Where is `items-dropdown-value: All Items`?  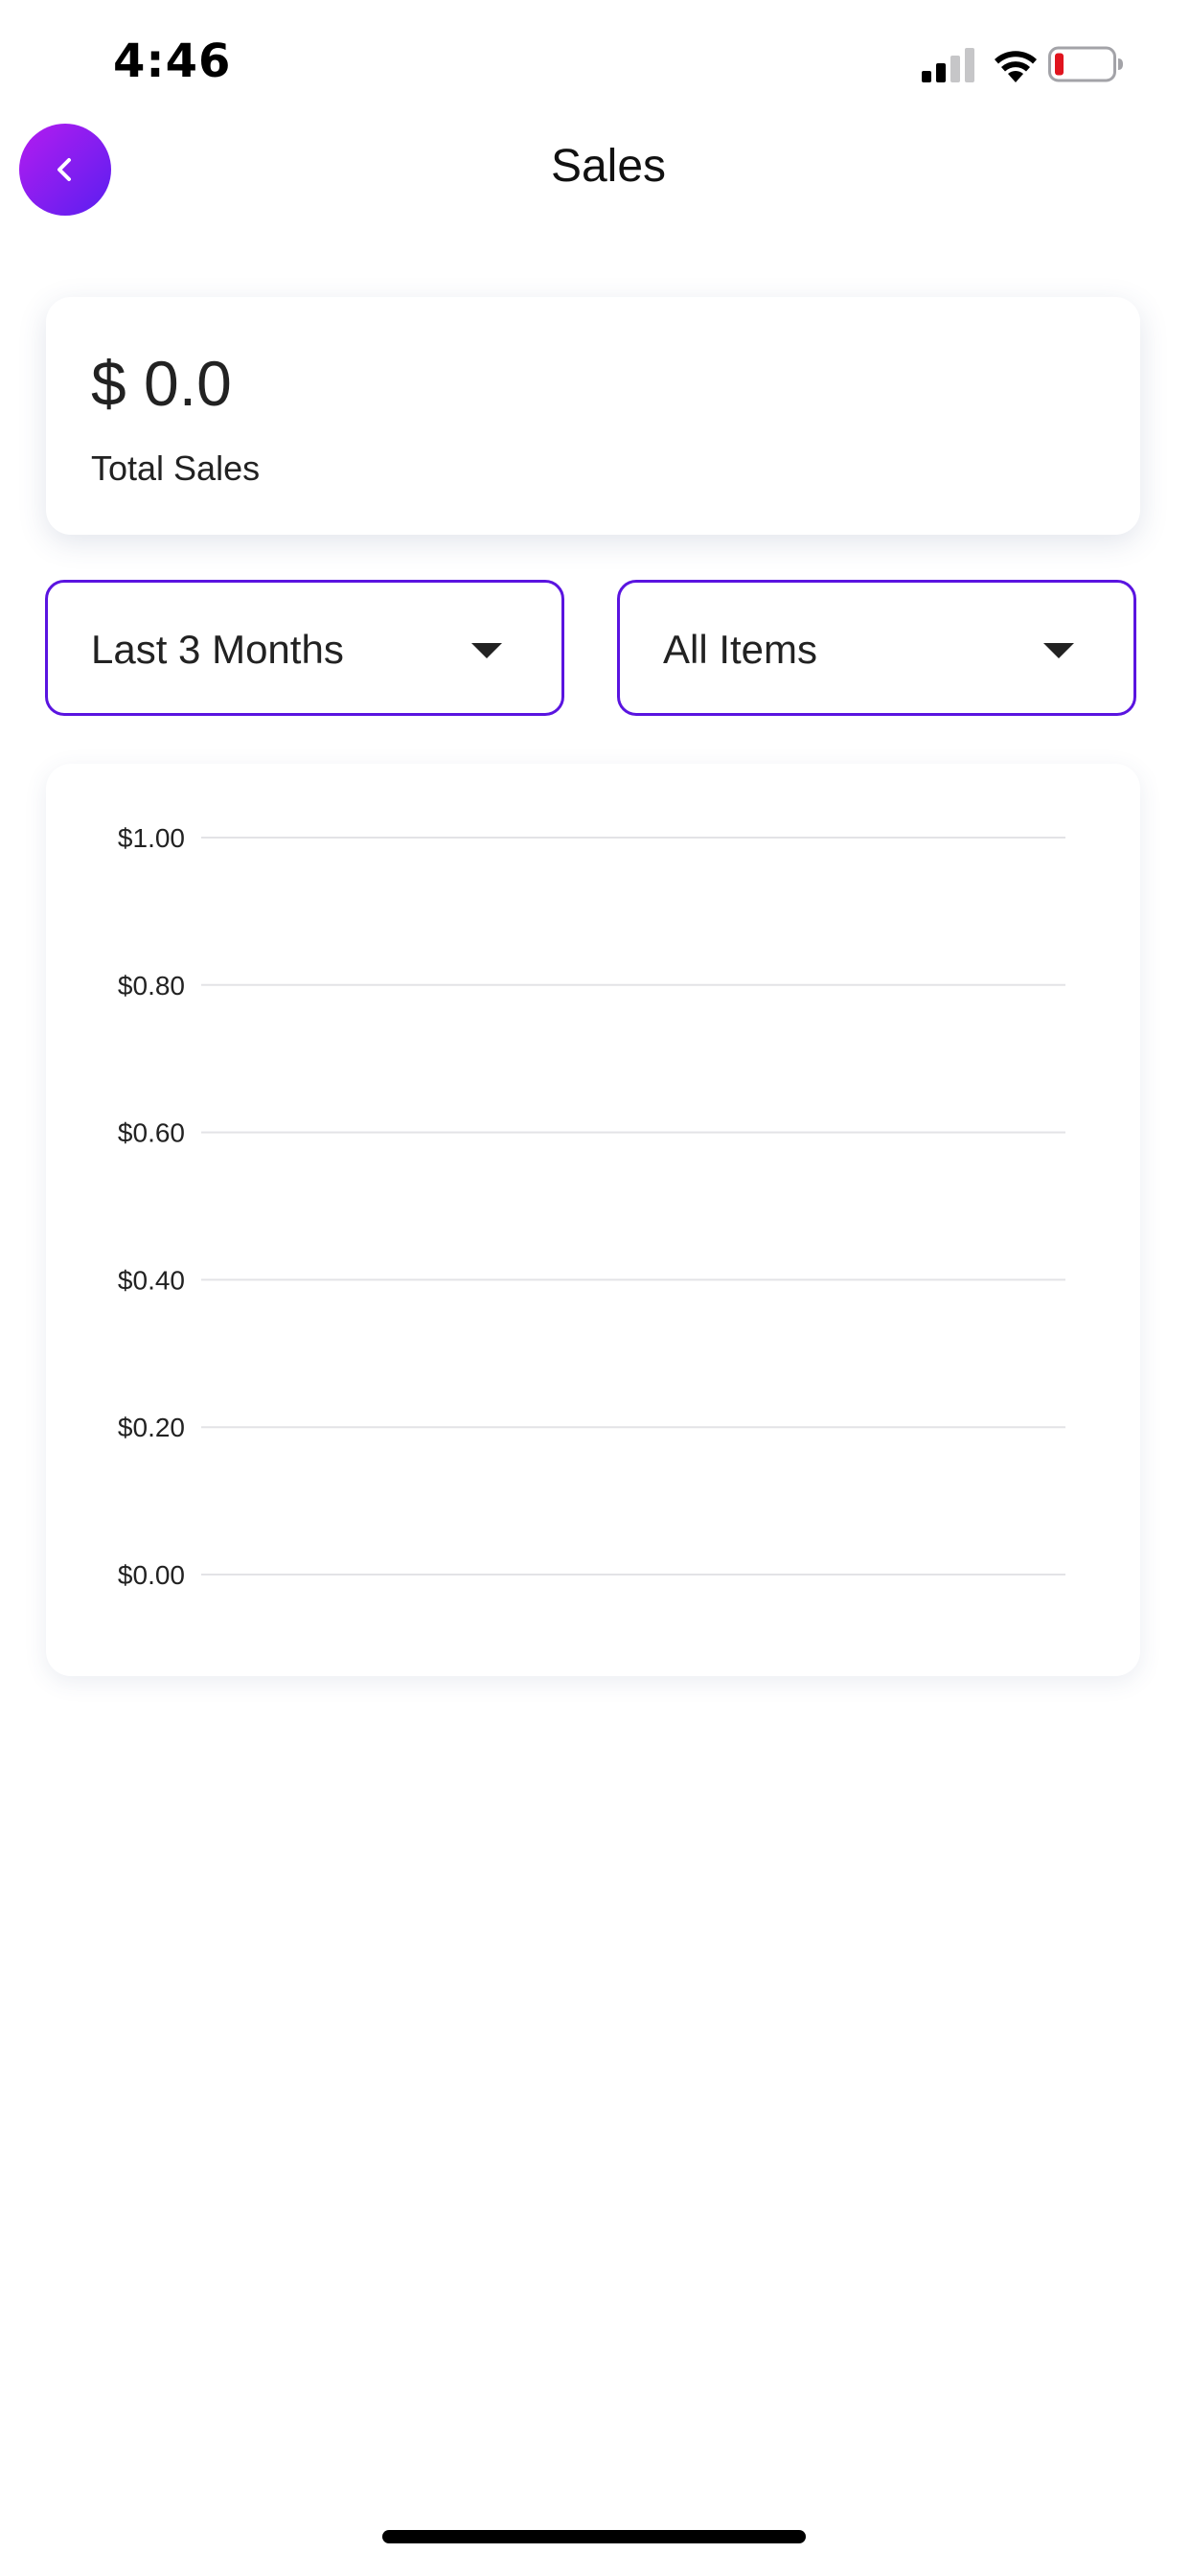 items-dropdown-value: All Items is located at coordinates (741, 649).